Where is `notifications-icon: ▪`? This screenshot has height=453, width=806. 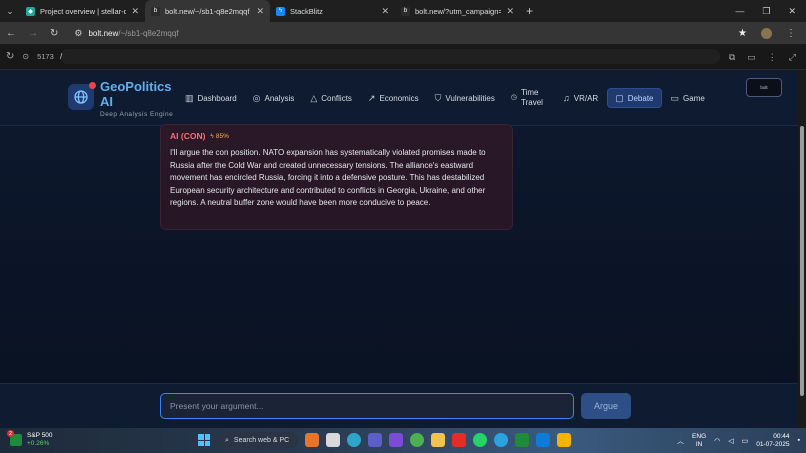 notifications-icon: ▪ is located at coordinates (799, 440).